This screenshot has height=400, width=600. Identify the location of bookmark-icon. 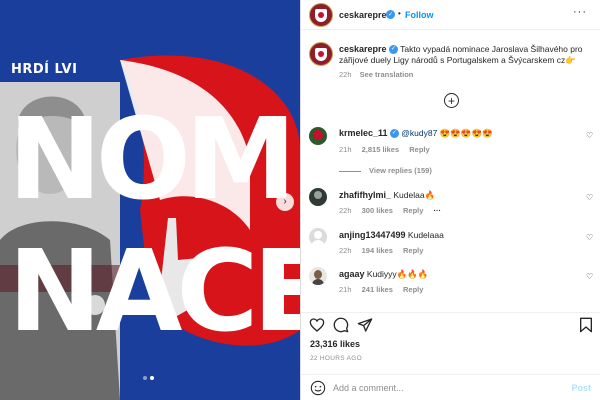
(586, 325).